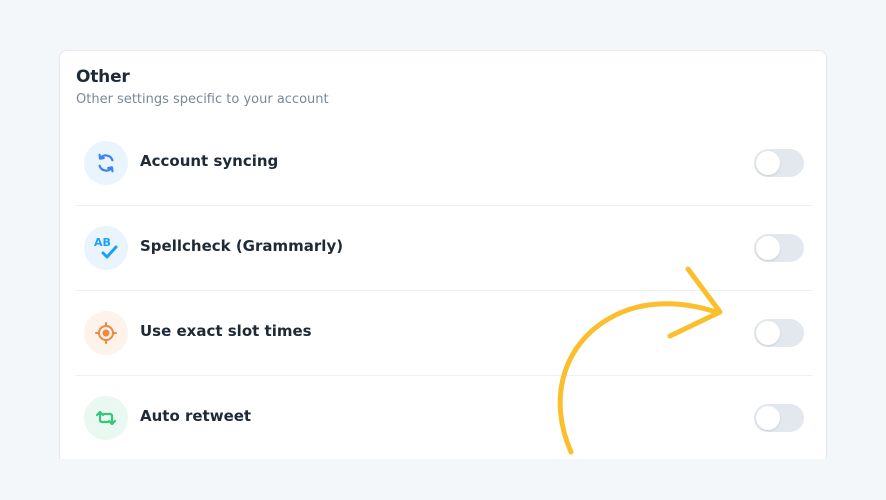  Describe the element at coordinates (196, 416) in the screenshot. I see `setting-label: Auto retweet` at that location.